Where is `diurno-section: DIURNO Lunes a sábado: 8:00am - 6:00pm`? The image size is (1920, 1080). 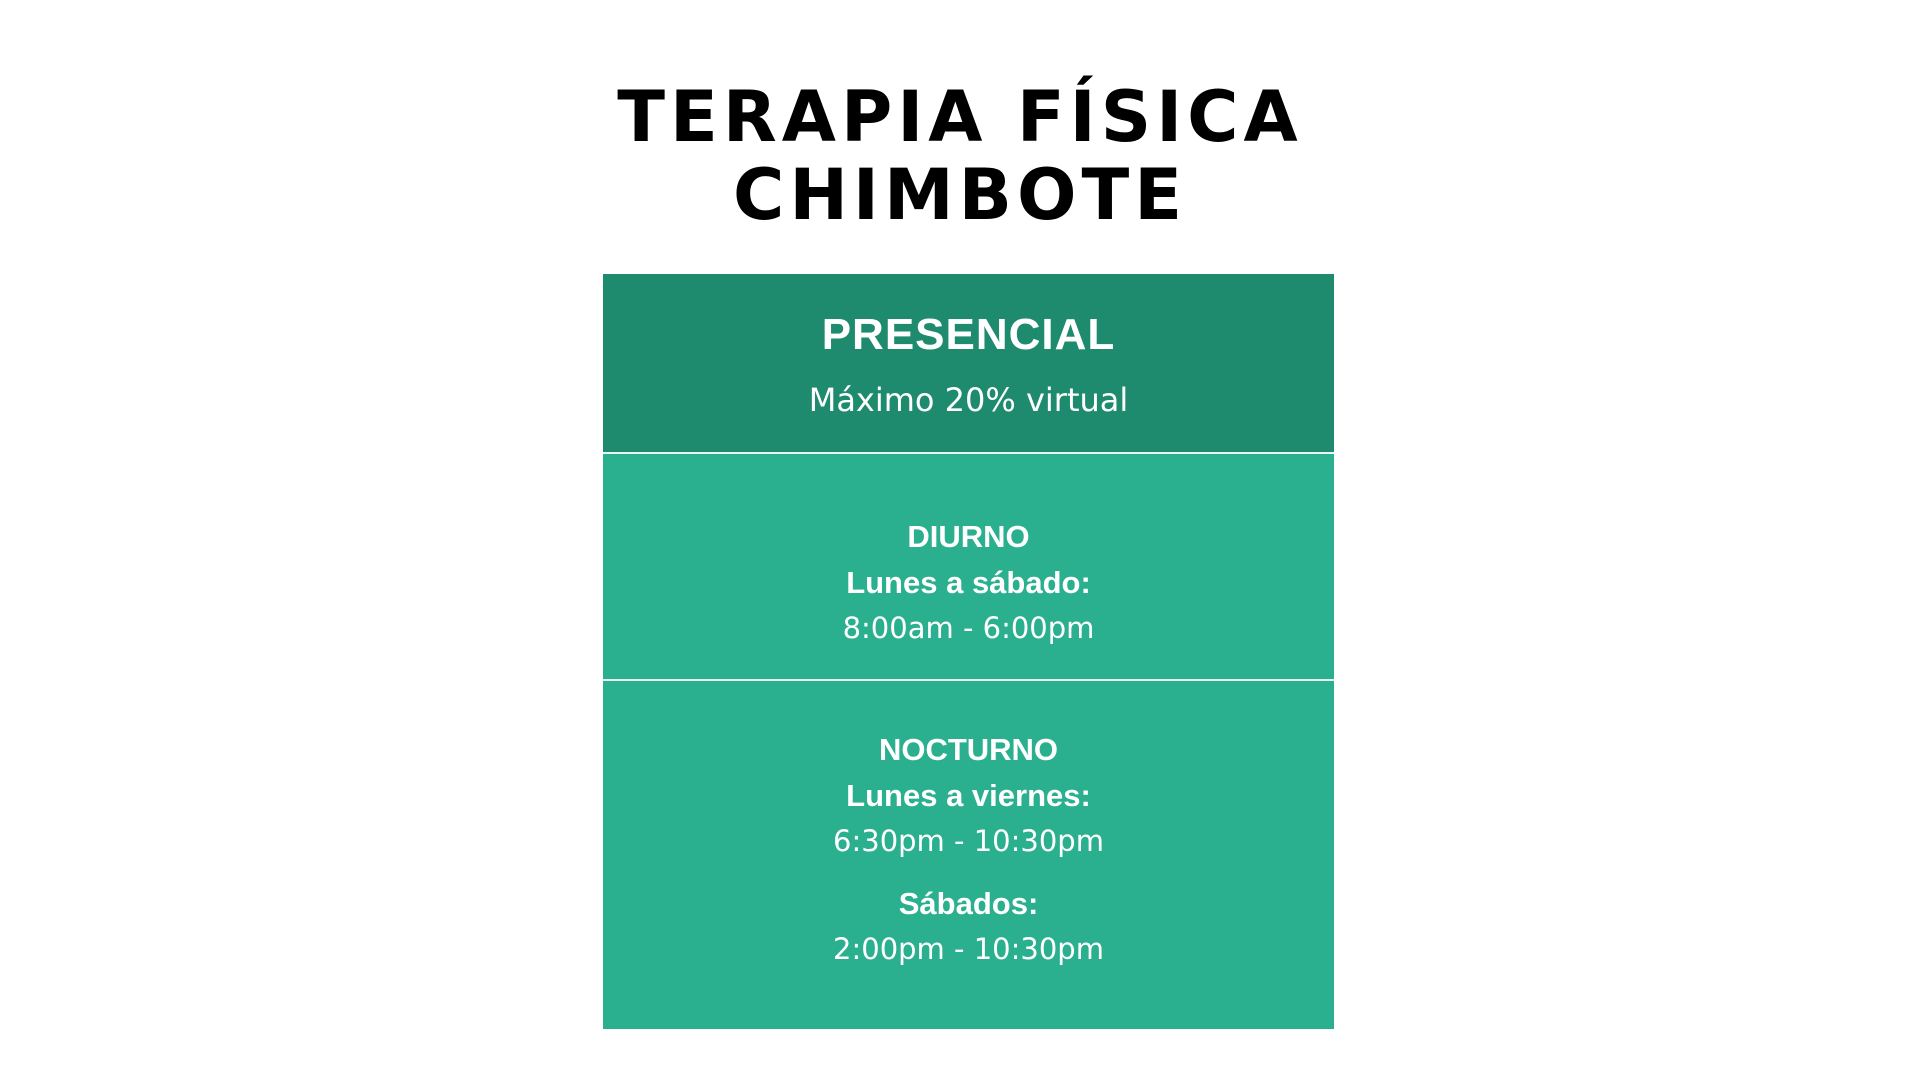 diurno-section: DIURNO Lunes a sábado: 8:00am - 6:00pm is located at coordinates (968, 566).